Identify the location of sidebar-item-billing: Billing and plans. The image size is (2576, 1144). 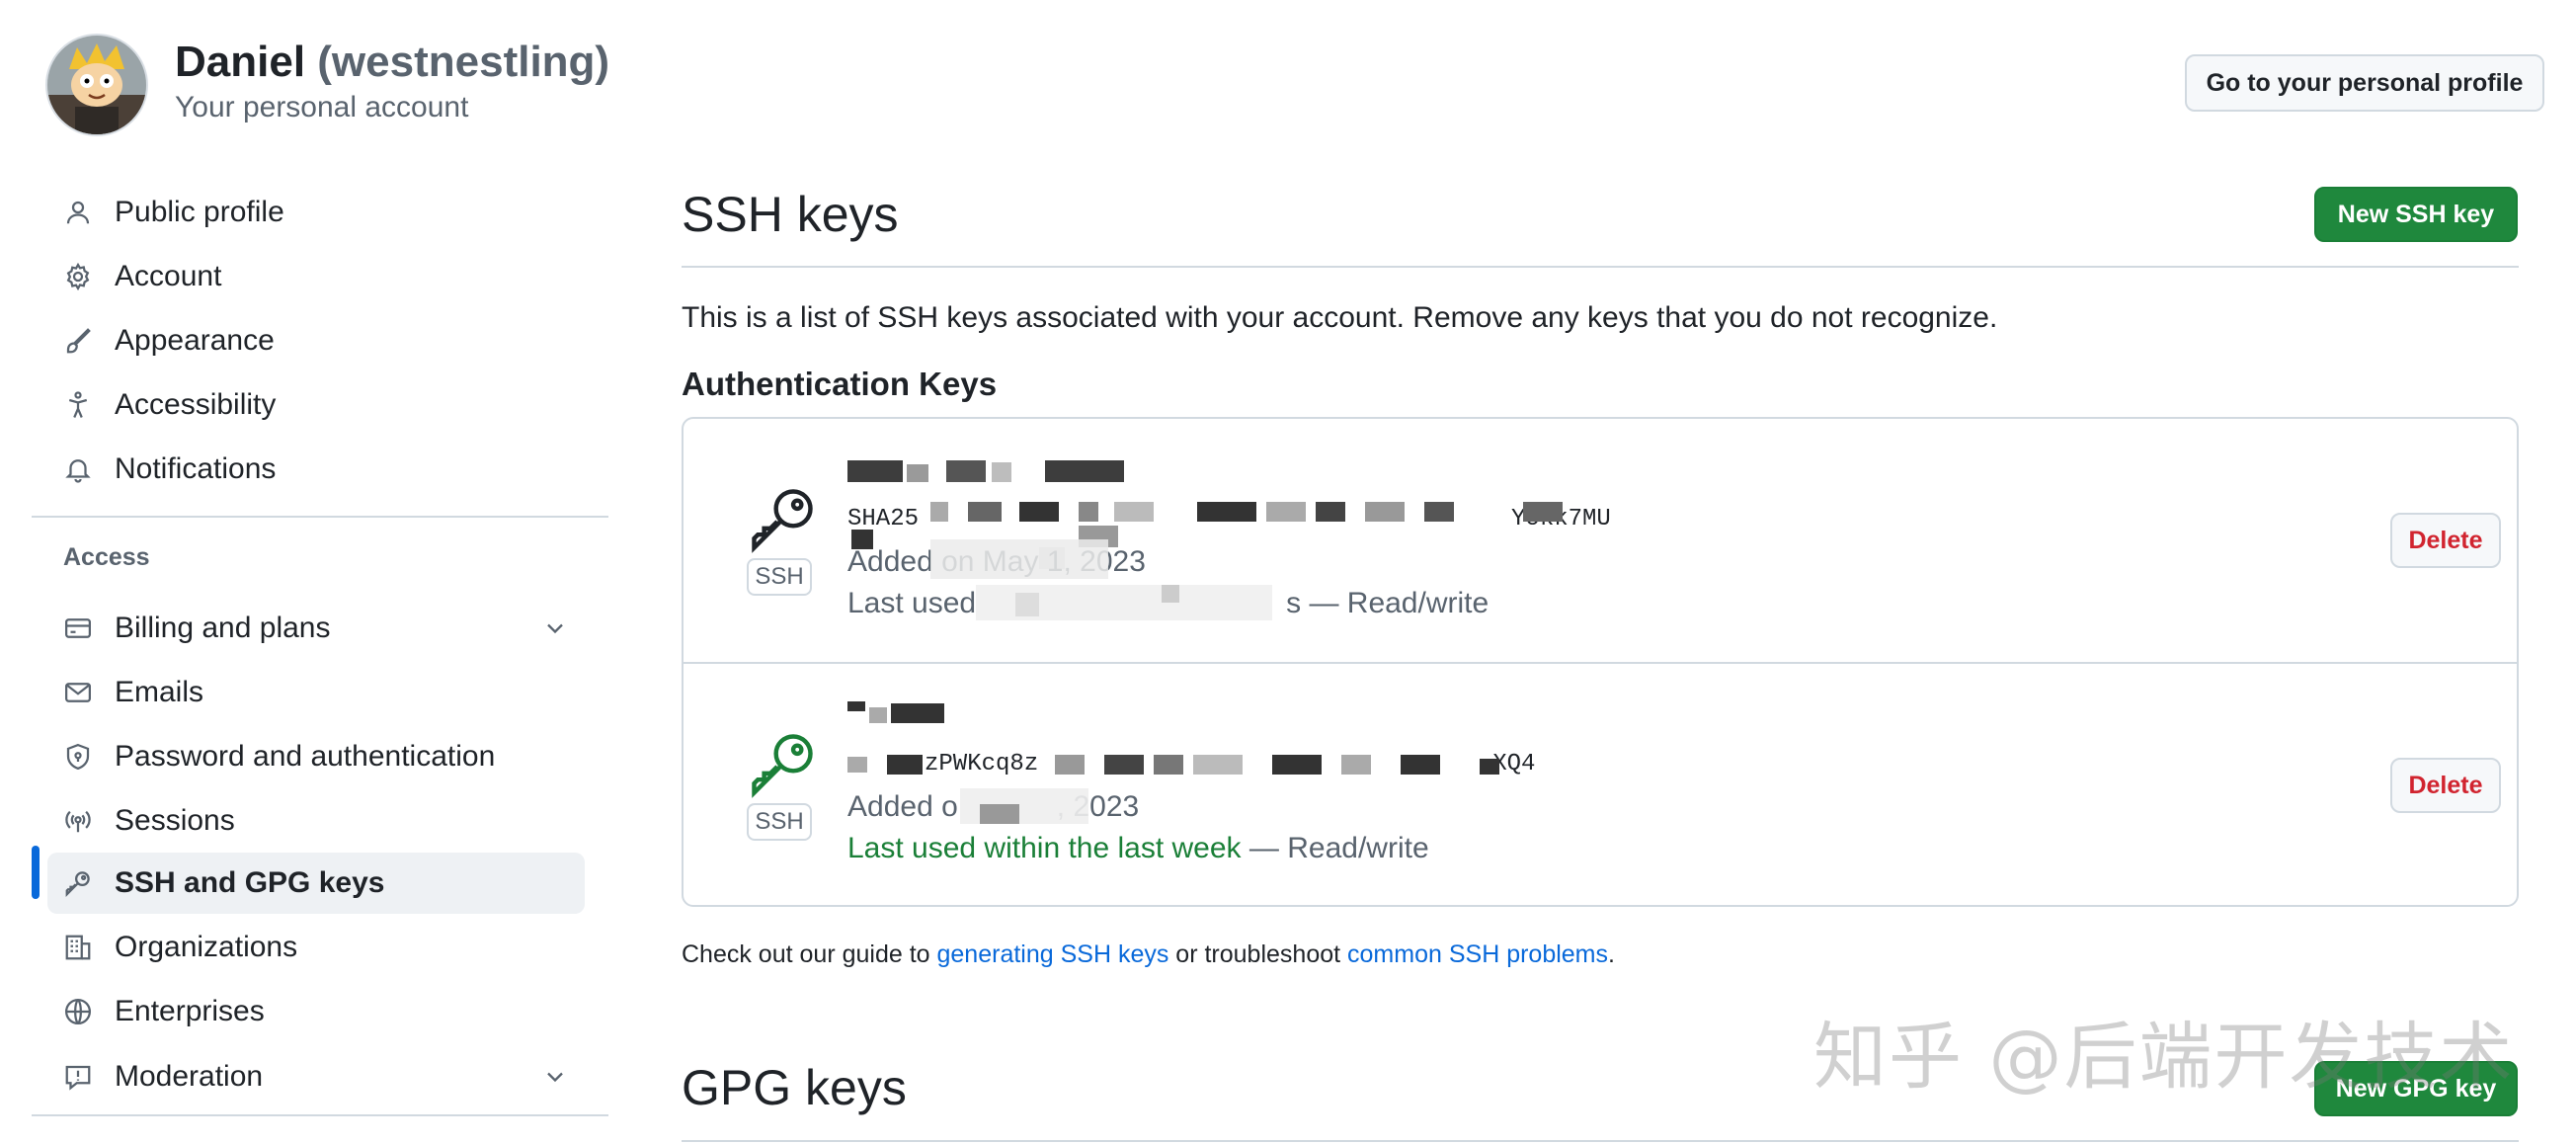
(316, 628).